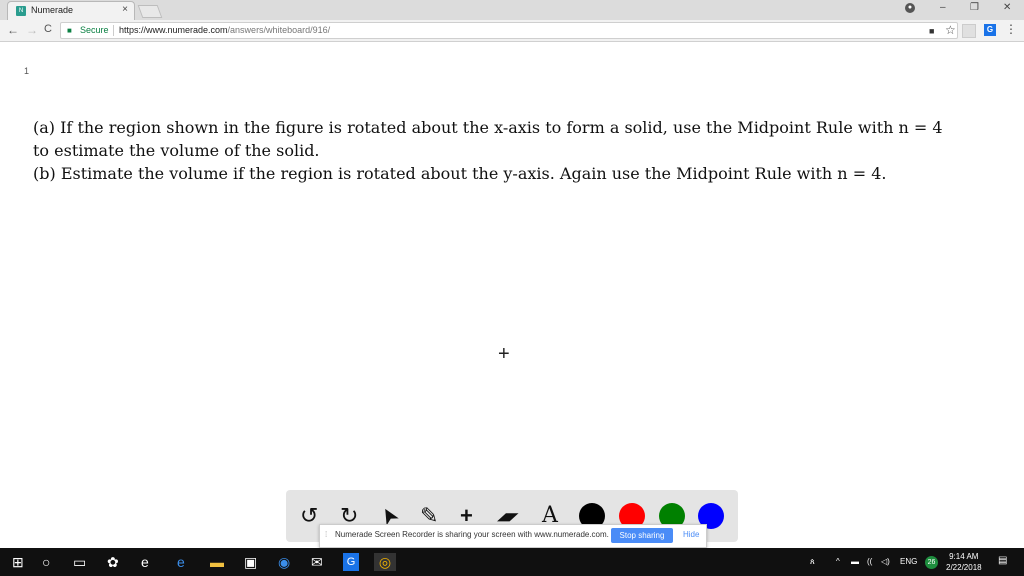 This screenshot has width=1024, height=576. What do you see at coordinates (125, 9) in the screenshot?
I see `tab-close-icon: ×` at bounding box center [125, 9].